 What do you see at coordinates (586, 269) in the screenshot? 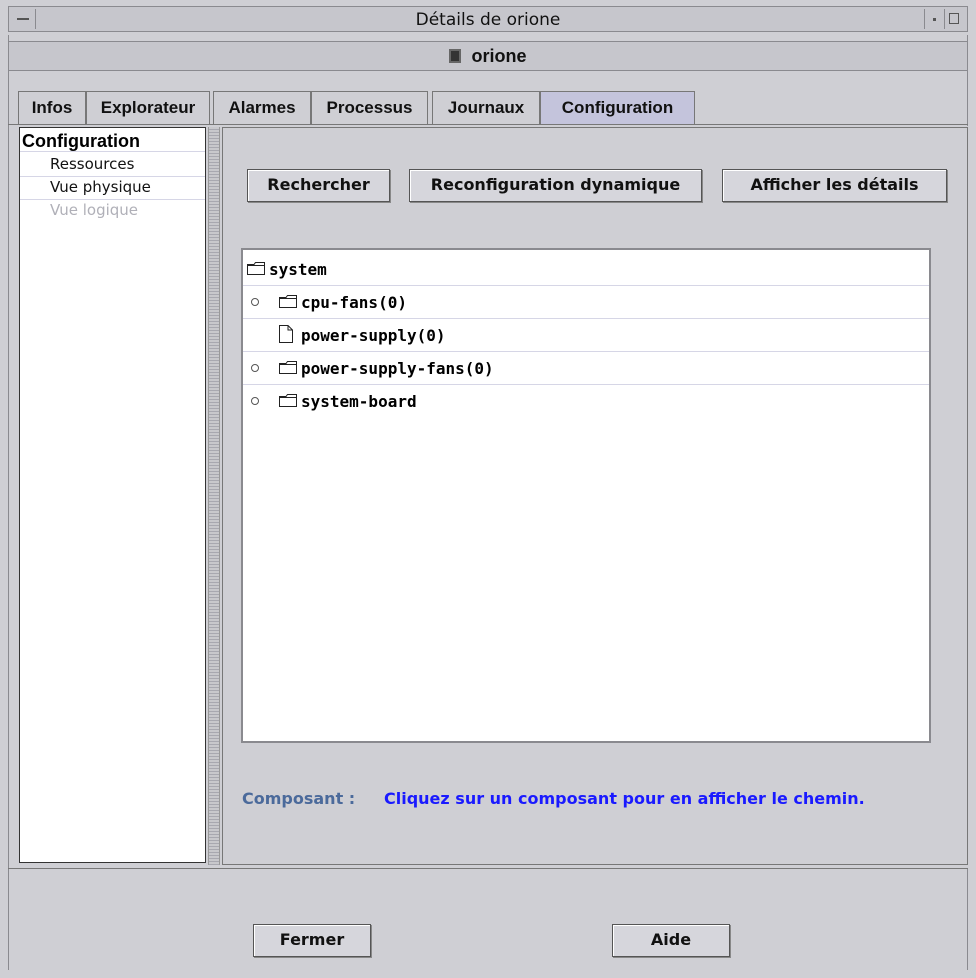
I see `tree-node-system: system` at bounding box center [586, 269].